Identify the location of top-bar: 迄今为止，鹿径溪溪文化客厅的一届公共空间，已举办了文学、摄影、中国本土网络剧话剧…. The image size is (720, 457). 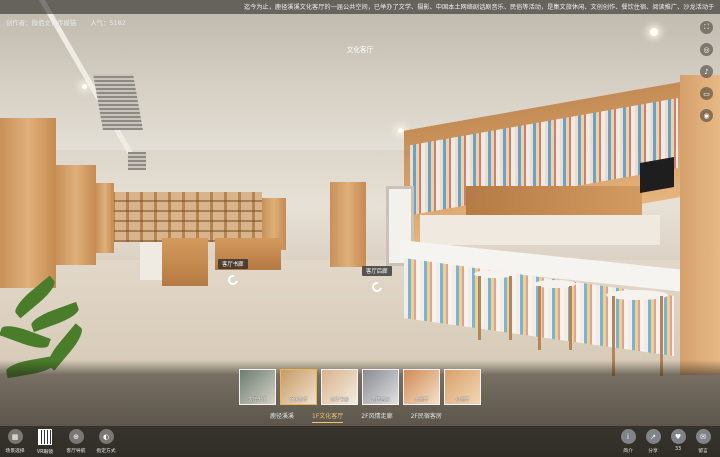
(360, 7).